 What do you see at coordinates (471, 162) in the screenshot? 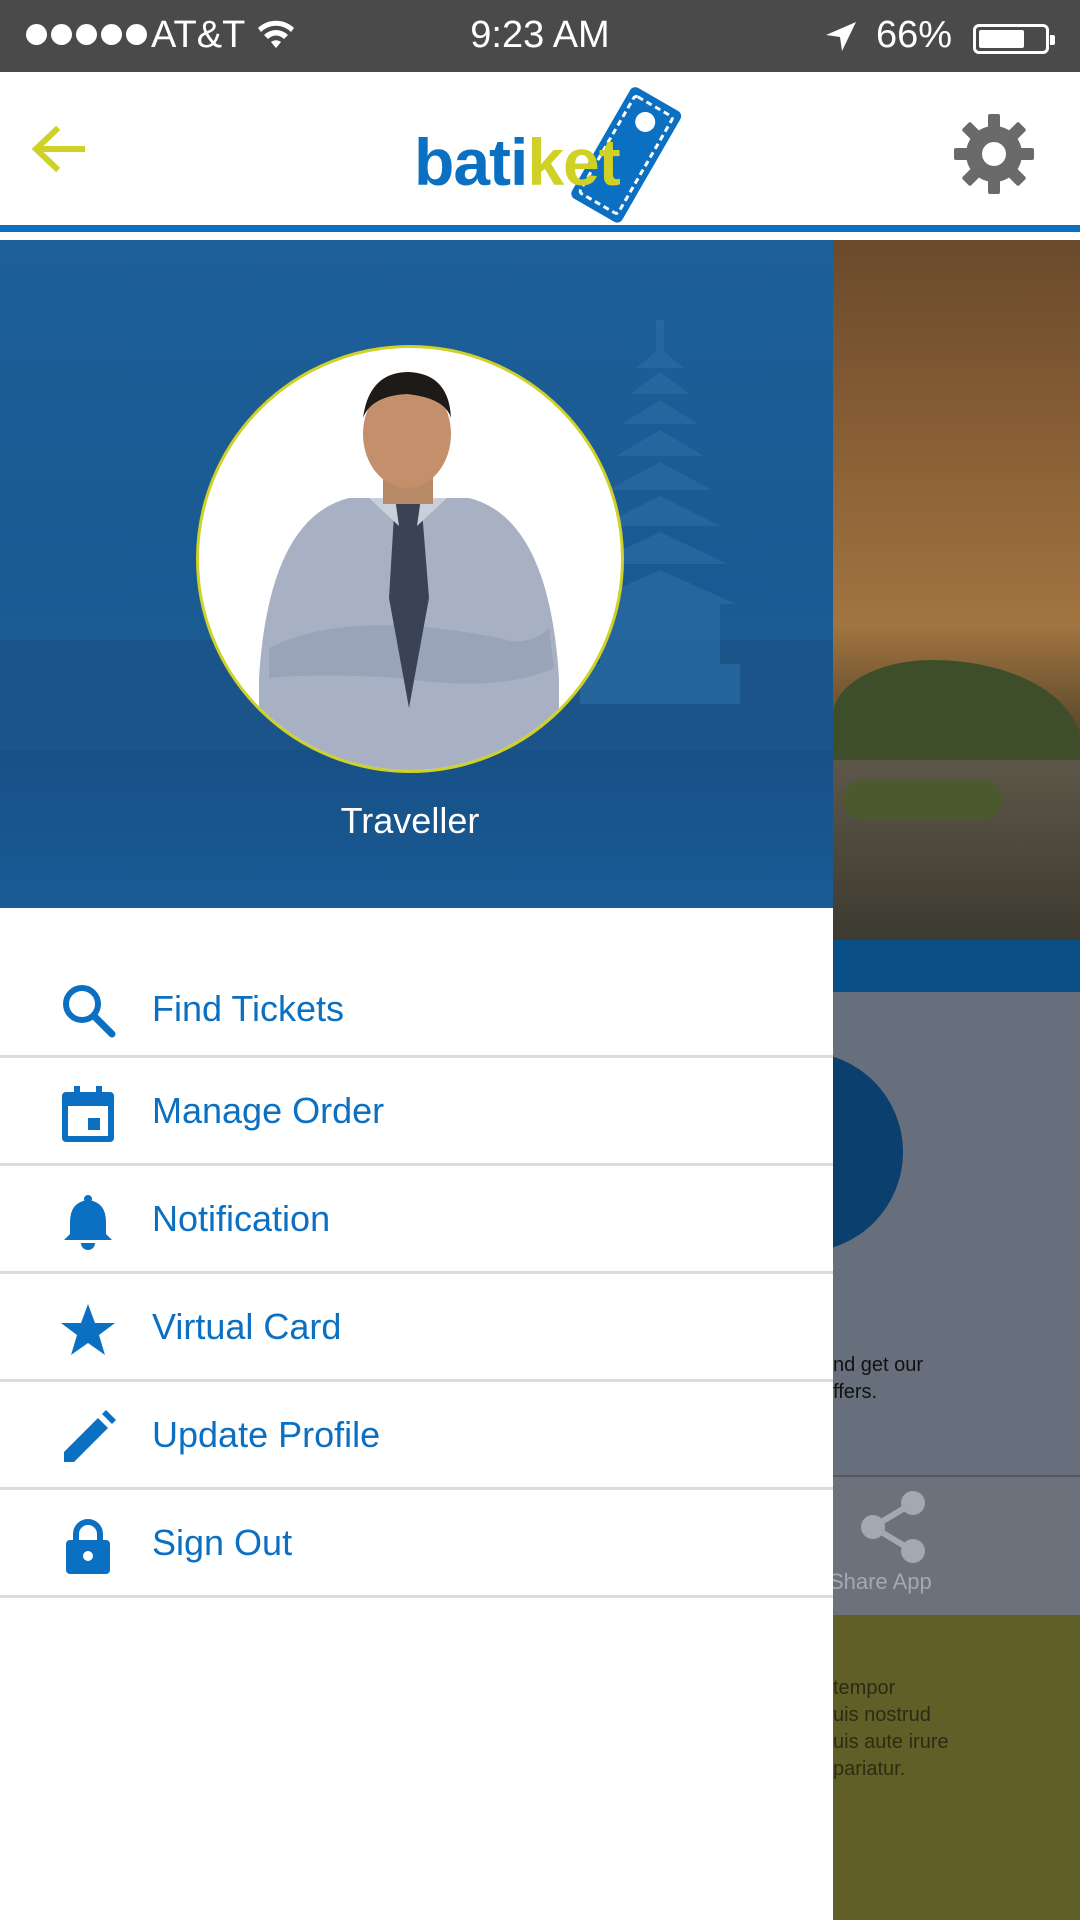
I see `logo-text-bati: bati` at bounding box center [471, 162].